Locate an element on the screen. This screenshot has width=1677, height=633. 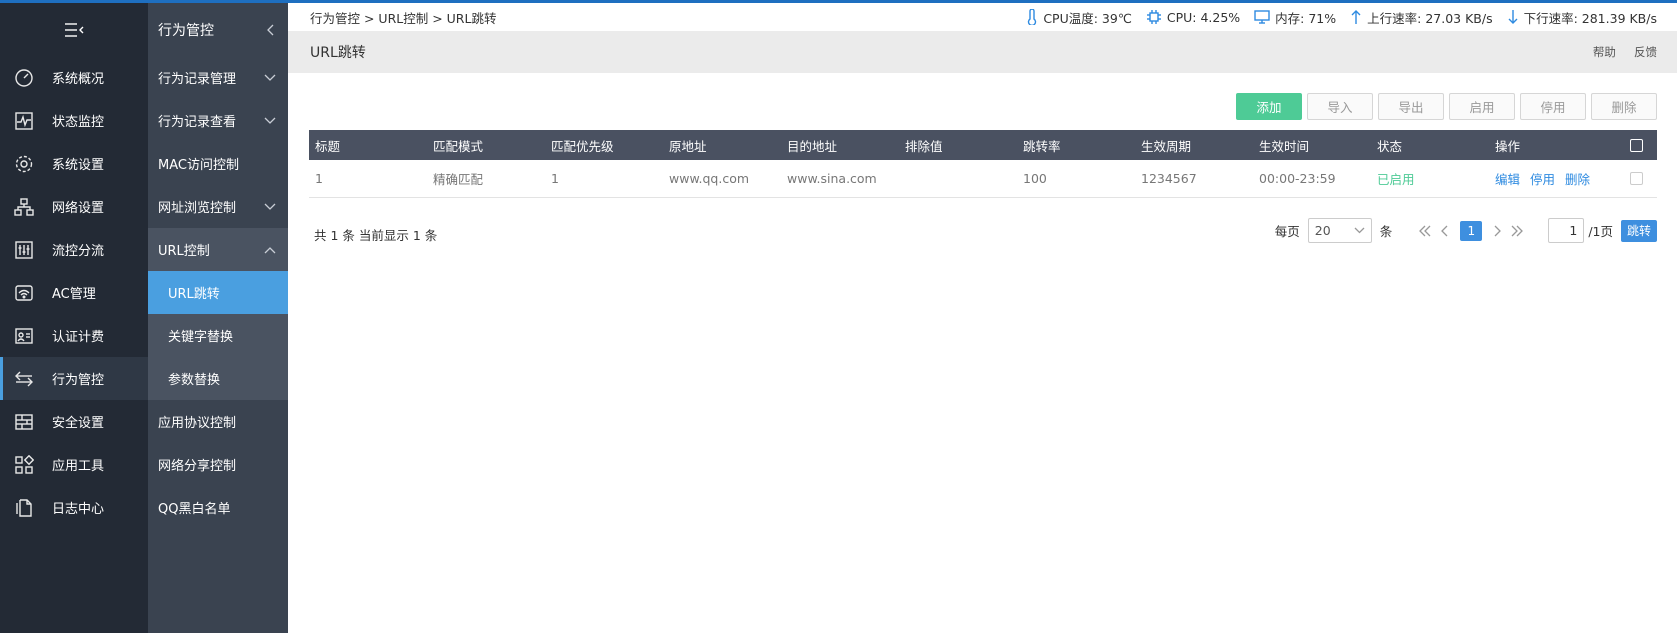
subnav-item-label: 行为记录查看 is located at coordinates (197, 122).